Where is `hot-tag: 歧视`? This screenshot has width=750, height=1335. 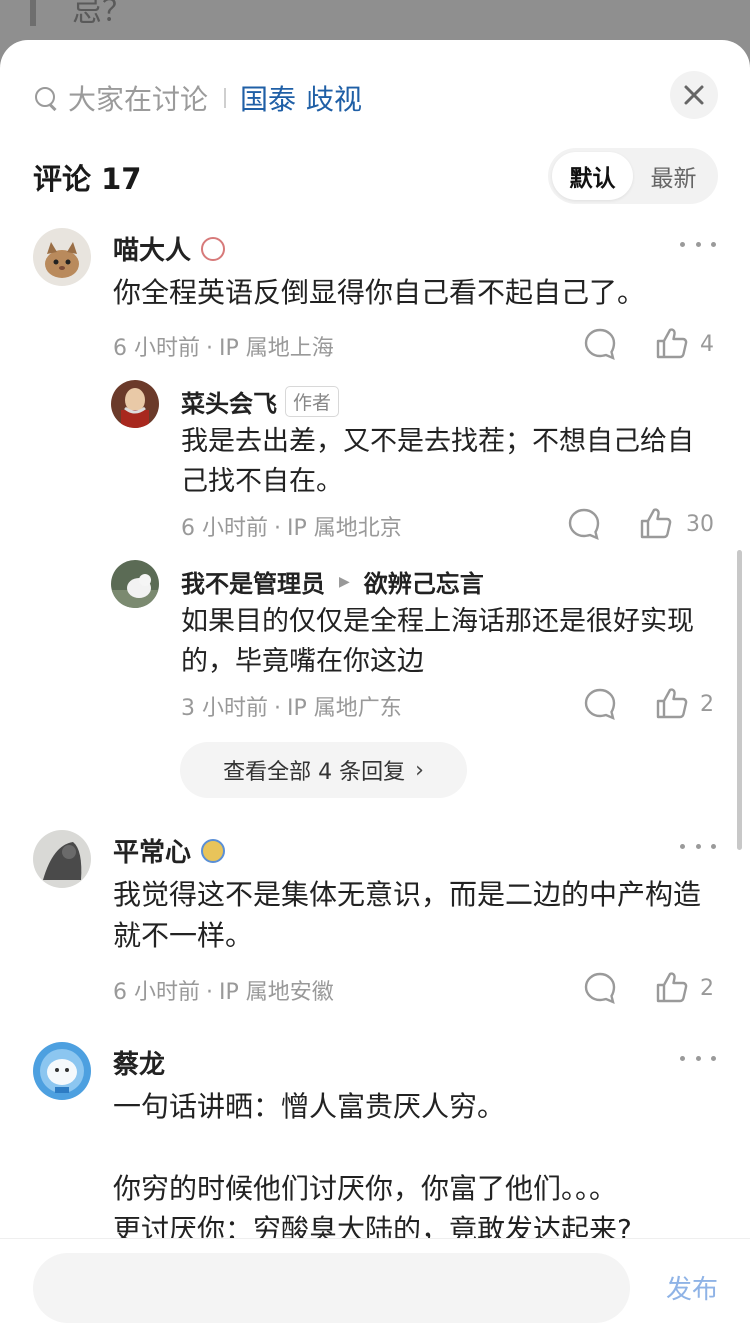
hot-tag: 歧视 is located at coordinates (334, 99).